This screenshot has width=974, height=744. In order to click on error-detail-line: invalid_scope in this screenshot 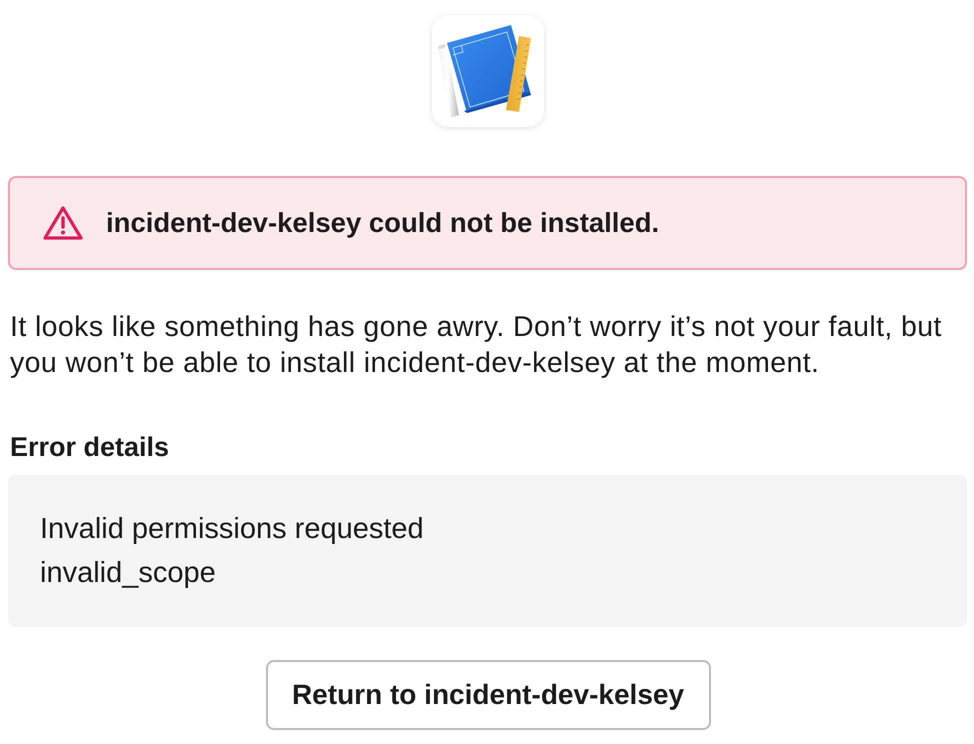, I will do `click(128, 573)`.